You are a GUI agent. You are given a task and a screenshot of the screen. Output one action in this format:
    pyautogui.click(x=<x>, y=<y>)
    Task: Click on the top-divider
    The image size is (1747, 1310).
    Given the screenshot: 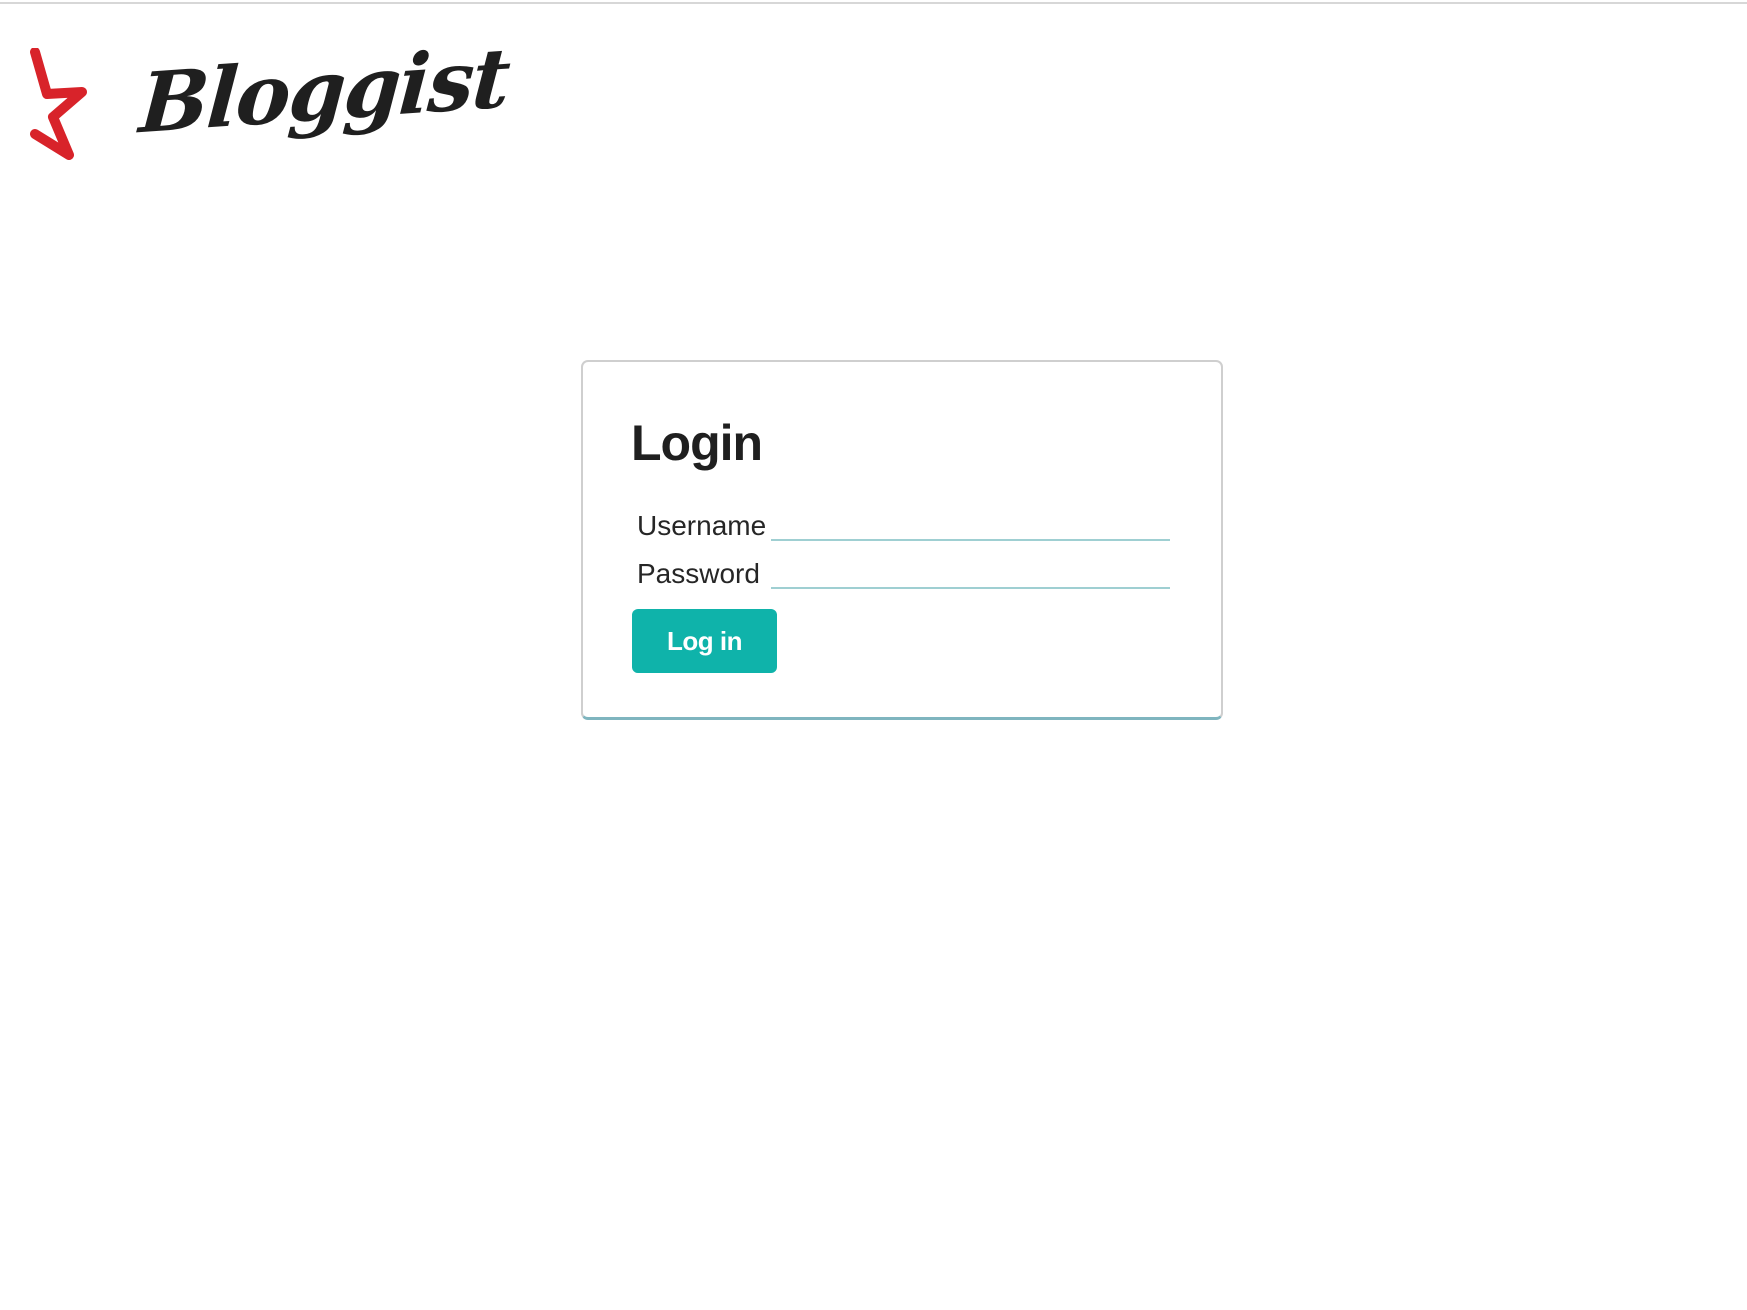 What is the action you would take?
    pyautogui.click(x=873, y=3)
    